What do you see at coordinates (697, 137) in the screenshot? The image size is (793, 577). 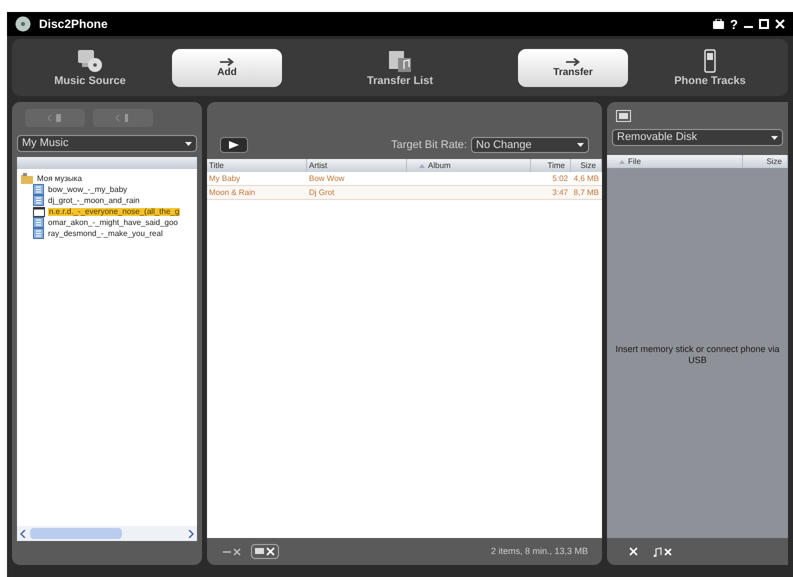 I see `device-dropdown: Removable Disk` at bounding box center [697, 137].